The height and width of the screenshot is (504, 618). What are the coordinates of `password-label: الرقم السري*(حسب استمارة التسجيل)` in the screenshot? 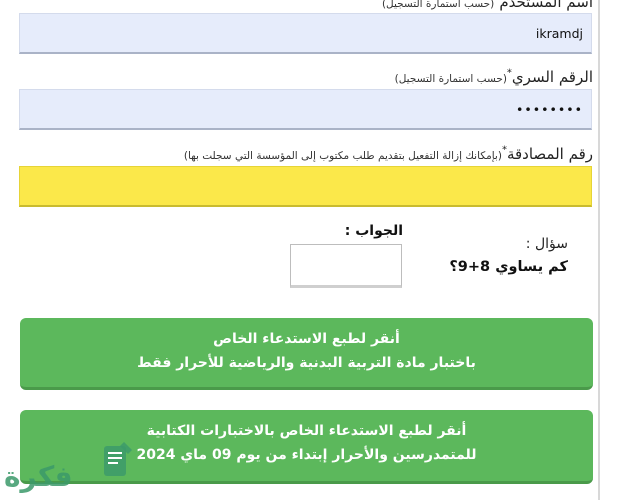 It's located at (494, 76).